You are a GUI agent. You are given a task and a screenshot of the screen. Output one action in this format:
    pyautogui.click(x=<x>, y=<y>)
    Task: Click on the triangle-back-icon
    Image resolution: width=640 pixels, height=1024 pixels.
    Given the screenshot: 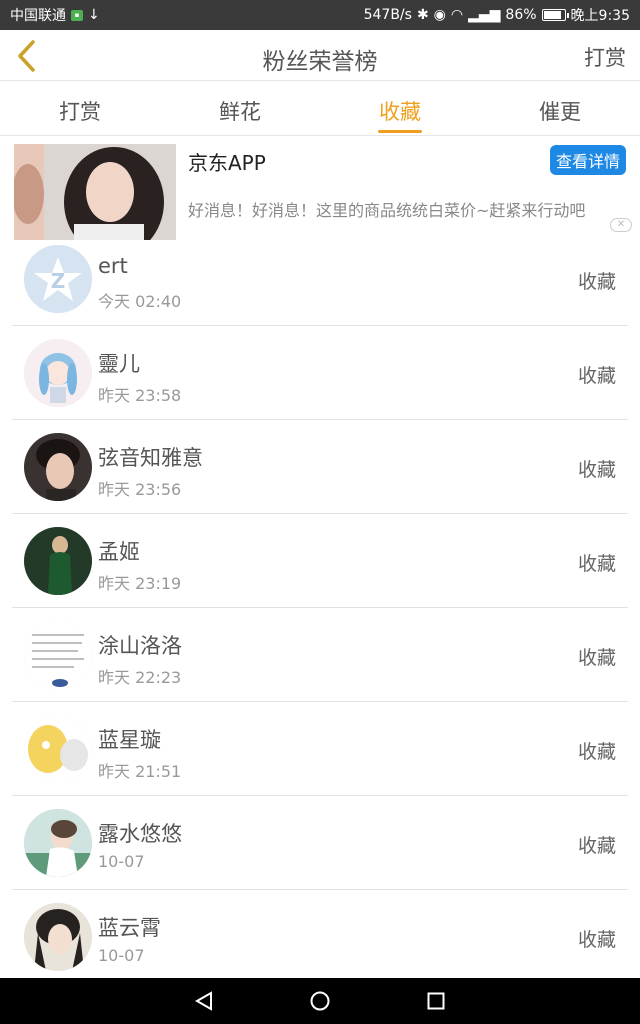 What is the action you would take?
    pyautogui.click(x=203, y=1001)
    